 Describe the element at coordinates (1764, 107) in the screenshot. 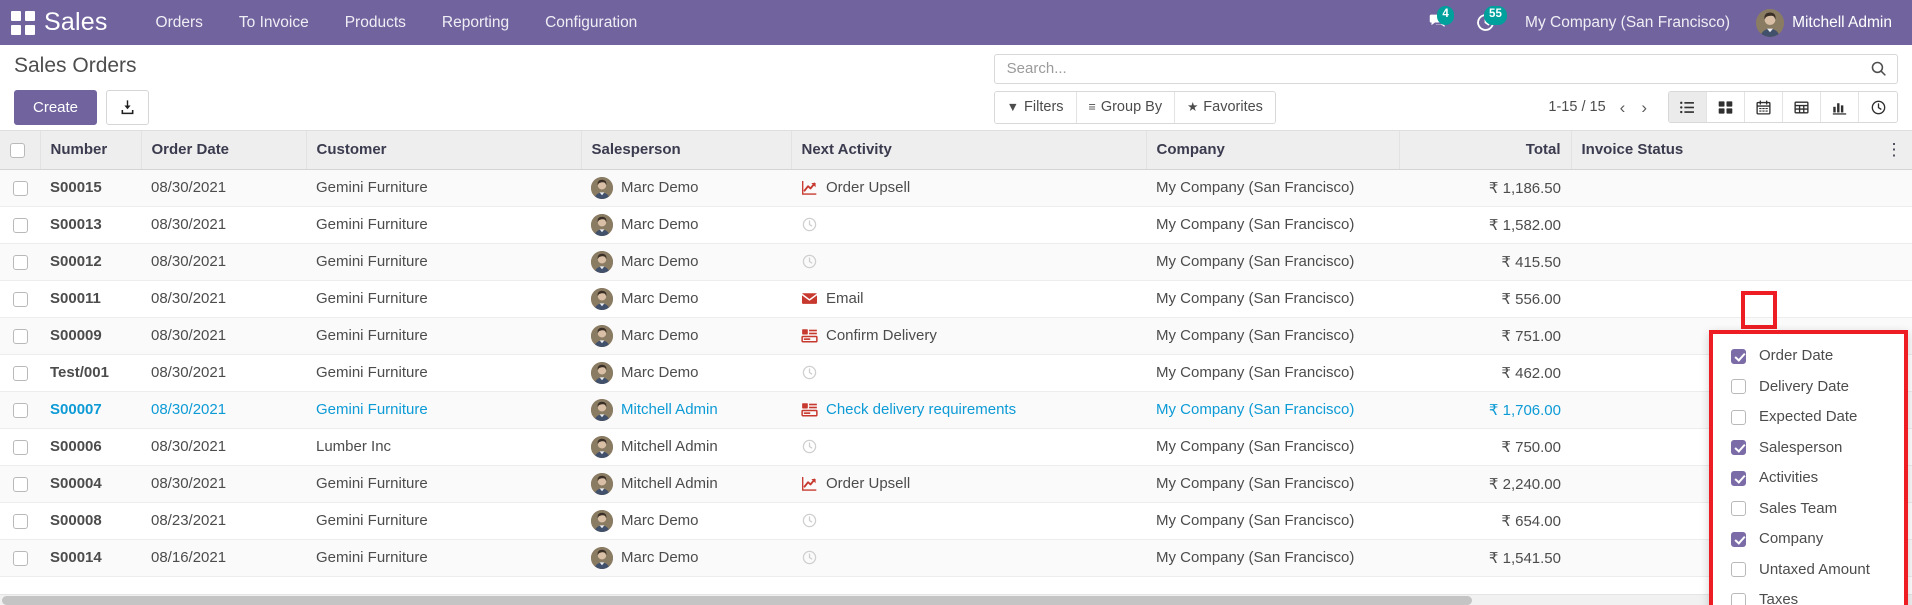

I see `view-button-calendar` at that location.